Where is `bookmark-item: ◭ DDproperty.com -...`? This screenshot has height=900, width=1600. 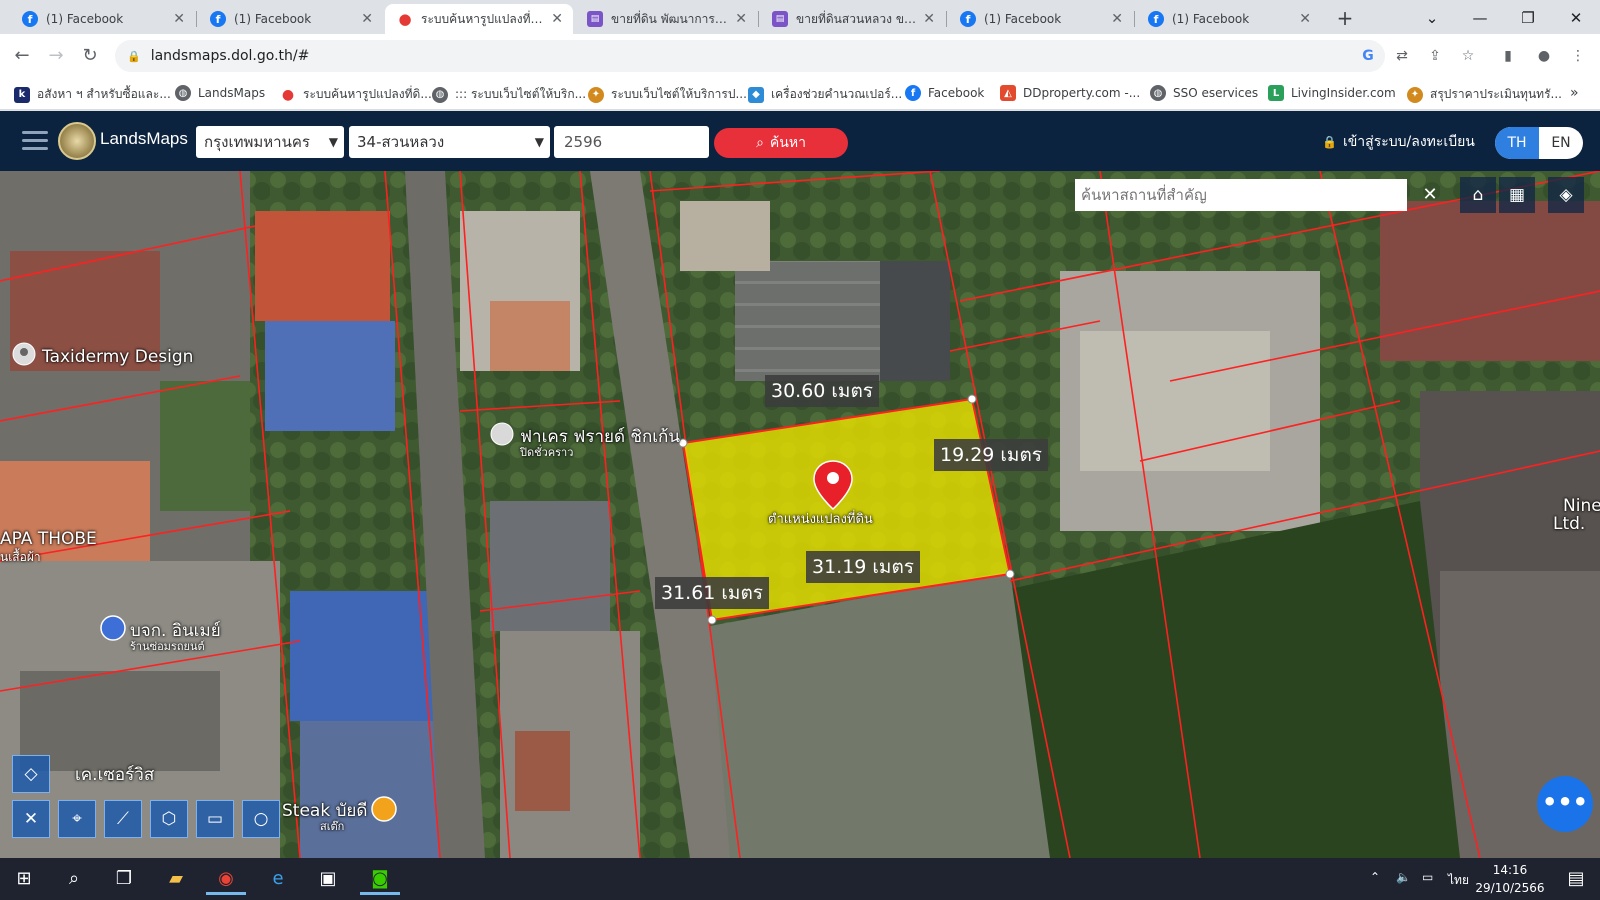 bookmark-item: ◭ DDproperty.com -... is located at coordinates (1070, 93).